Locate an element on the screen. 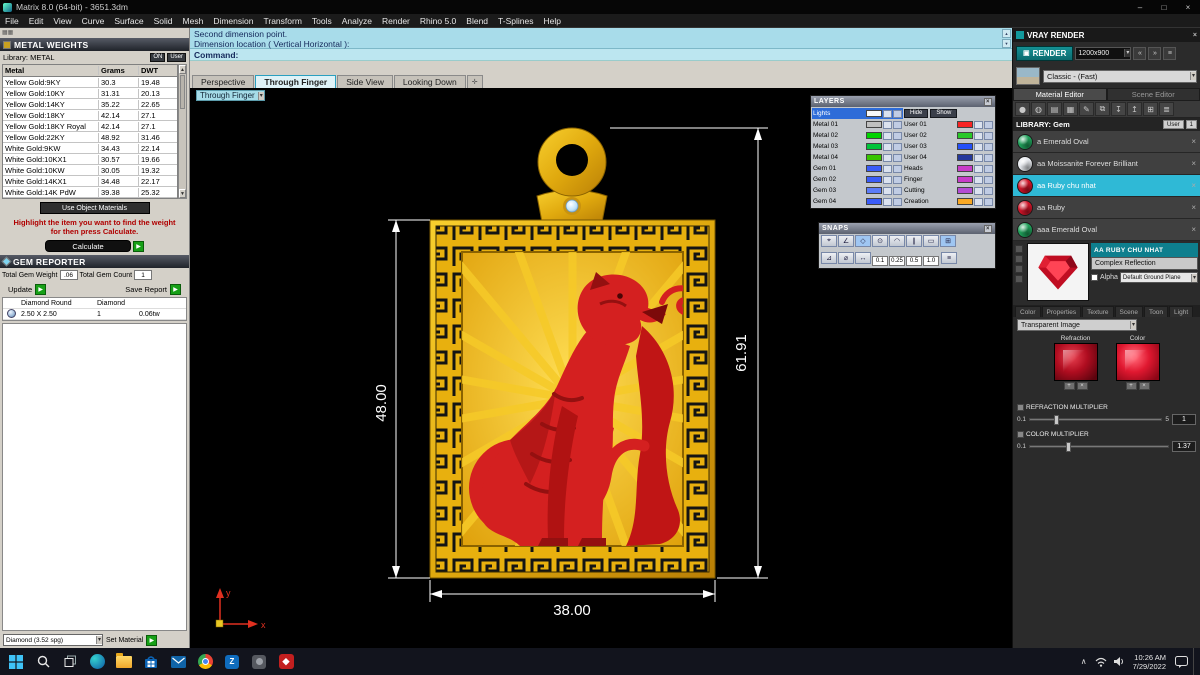 This screenshot has height=675, width=1200. edit-material-icon: ✎ is located at coordinates (1086, 109).